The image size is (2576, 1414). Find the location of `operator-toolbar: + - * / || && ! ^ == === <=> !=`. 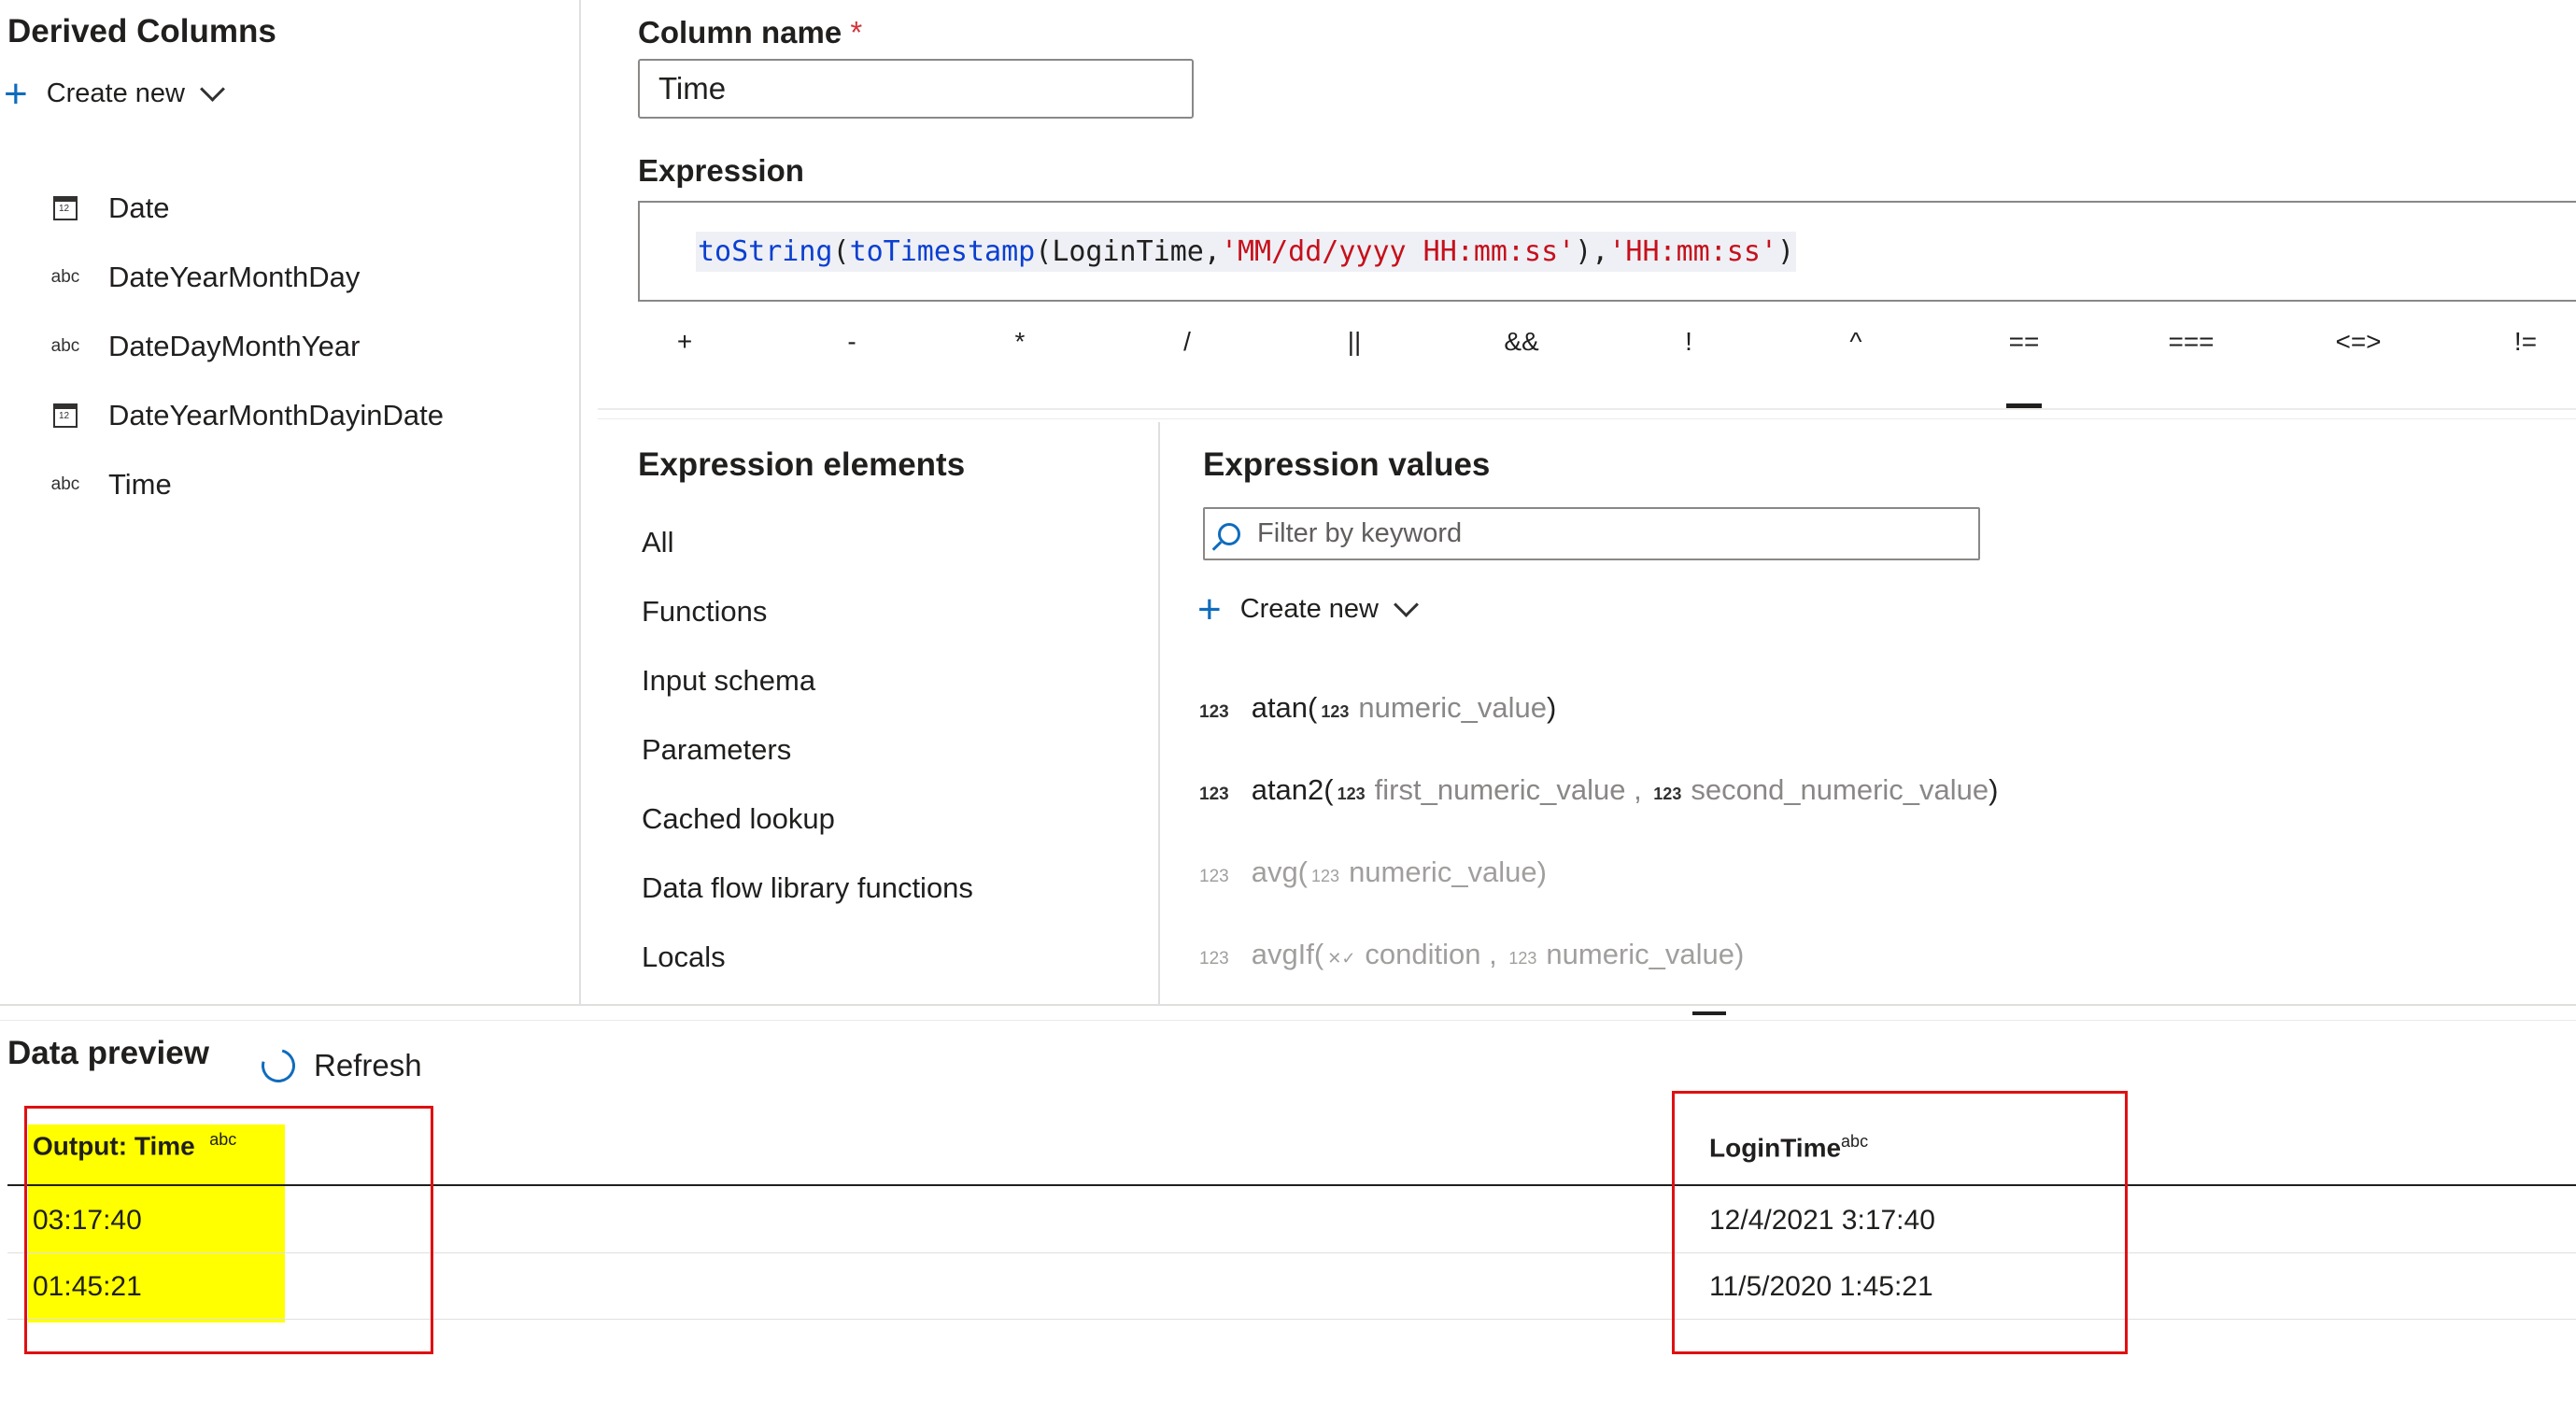

operator-toolbar: + - * / || && ! ^ == === <=> != is located at coordinates (1587, 359).